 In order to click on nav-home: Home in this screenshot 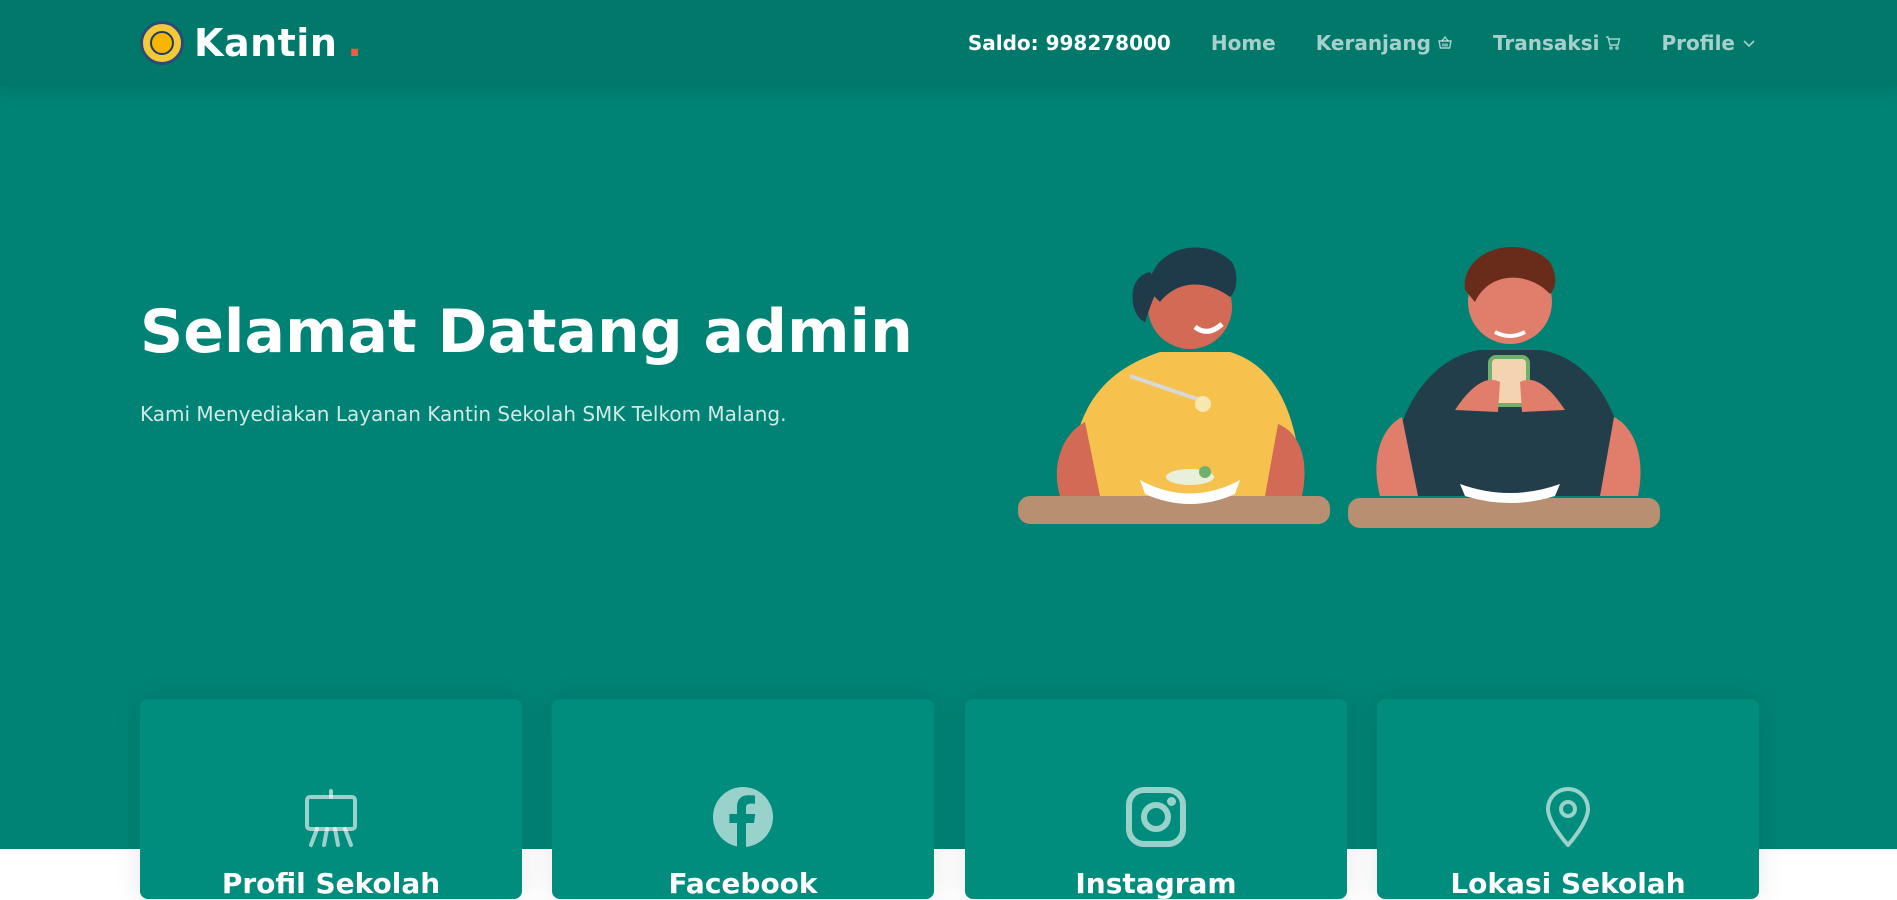, I will do `click(1243, 43)`.